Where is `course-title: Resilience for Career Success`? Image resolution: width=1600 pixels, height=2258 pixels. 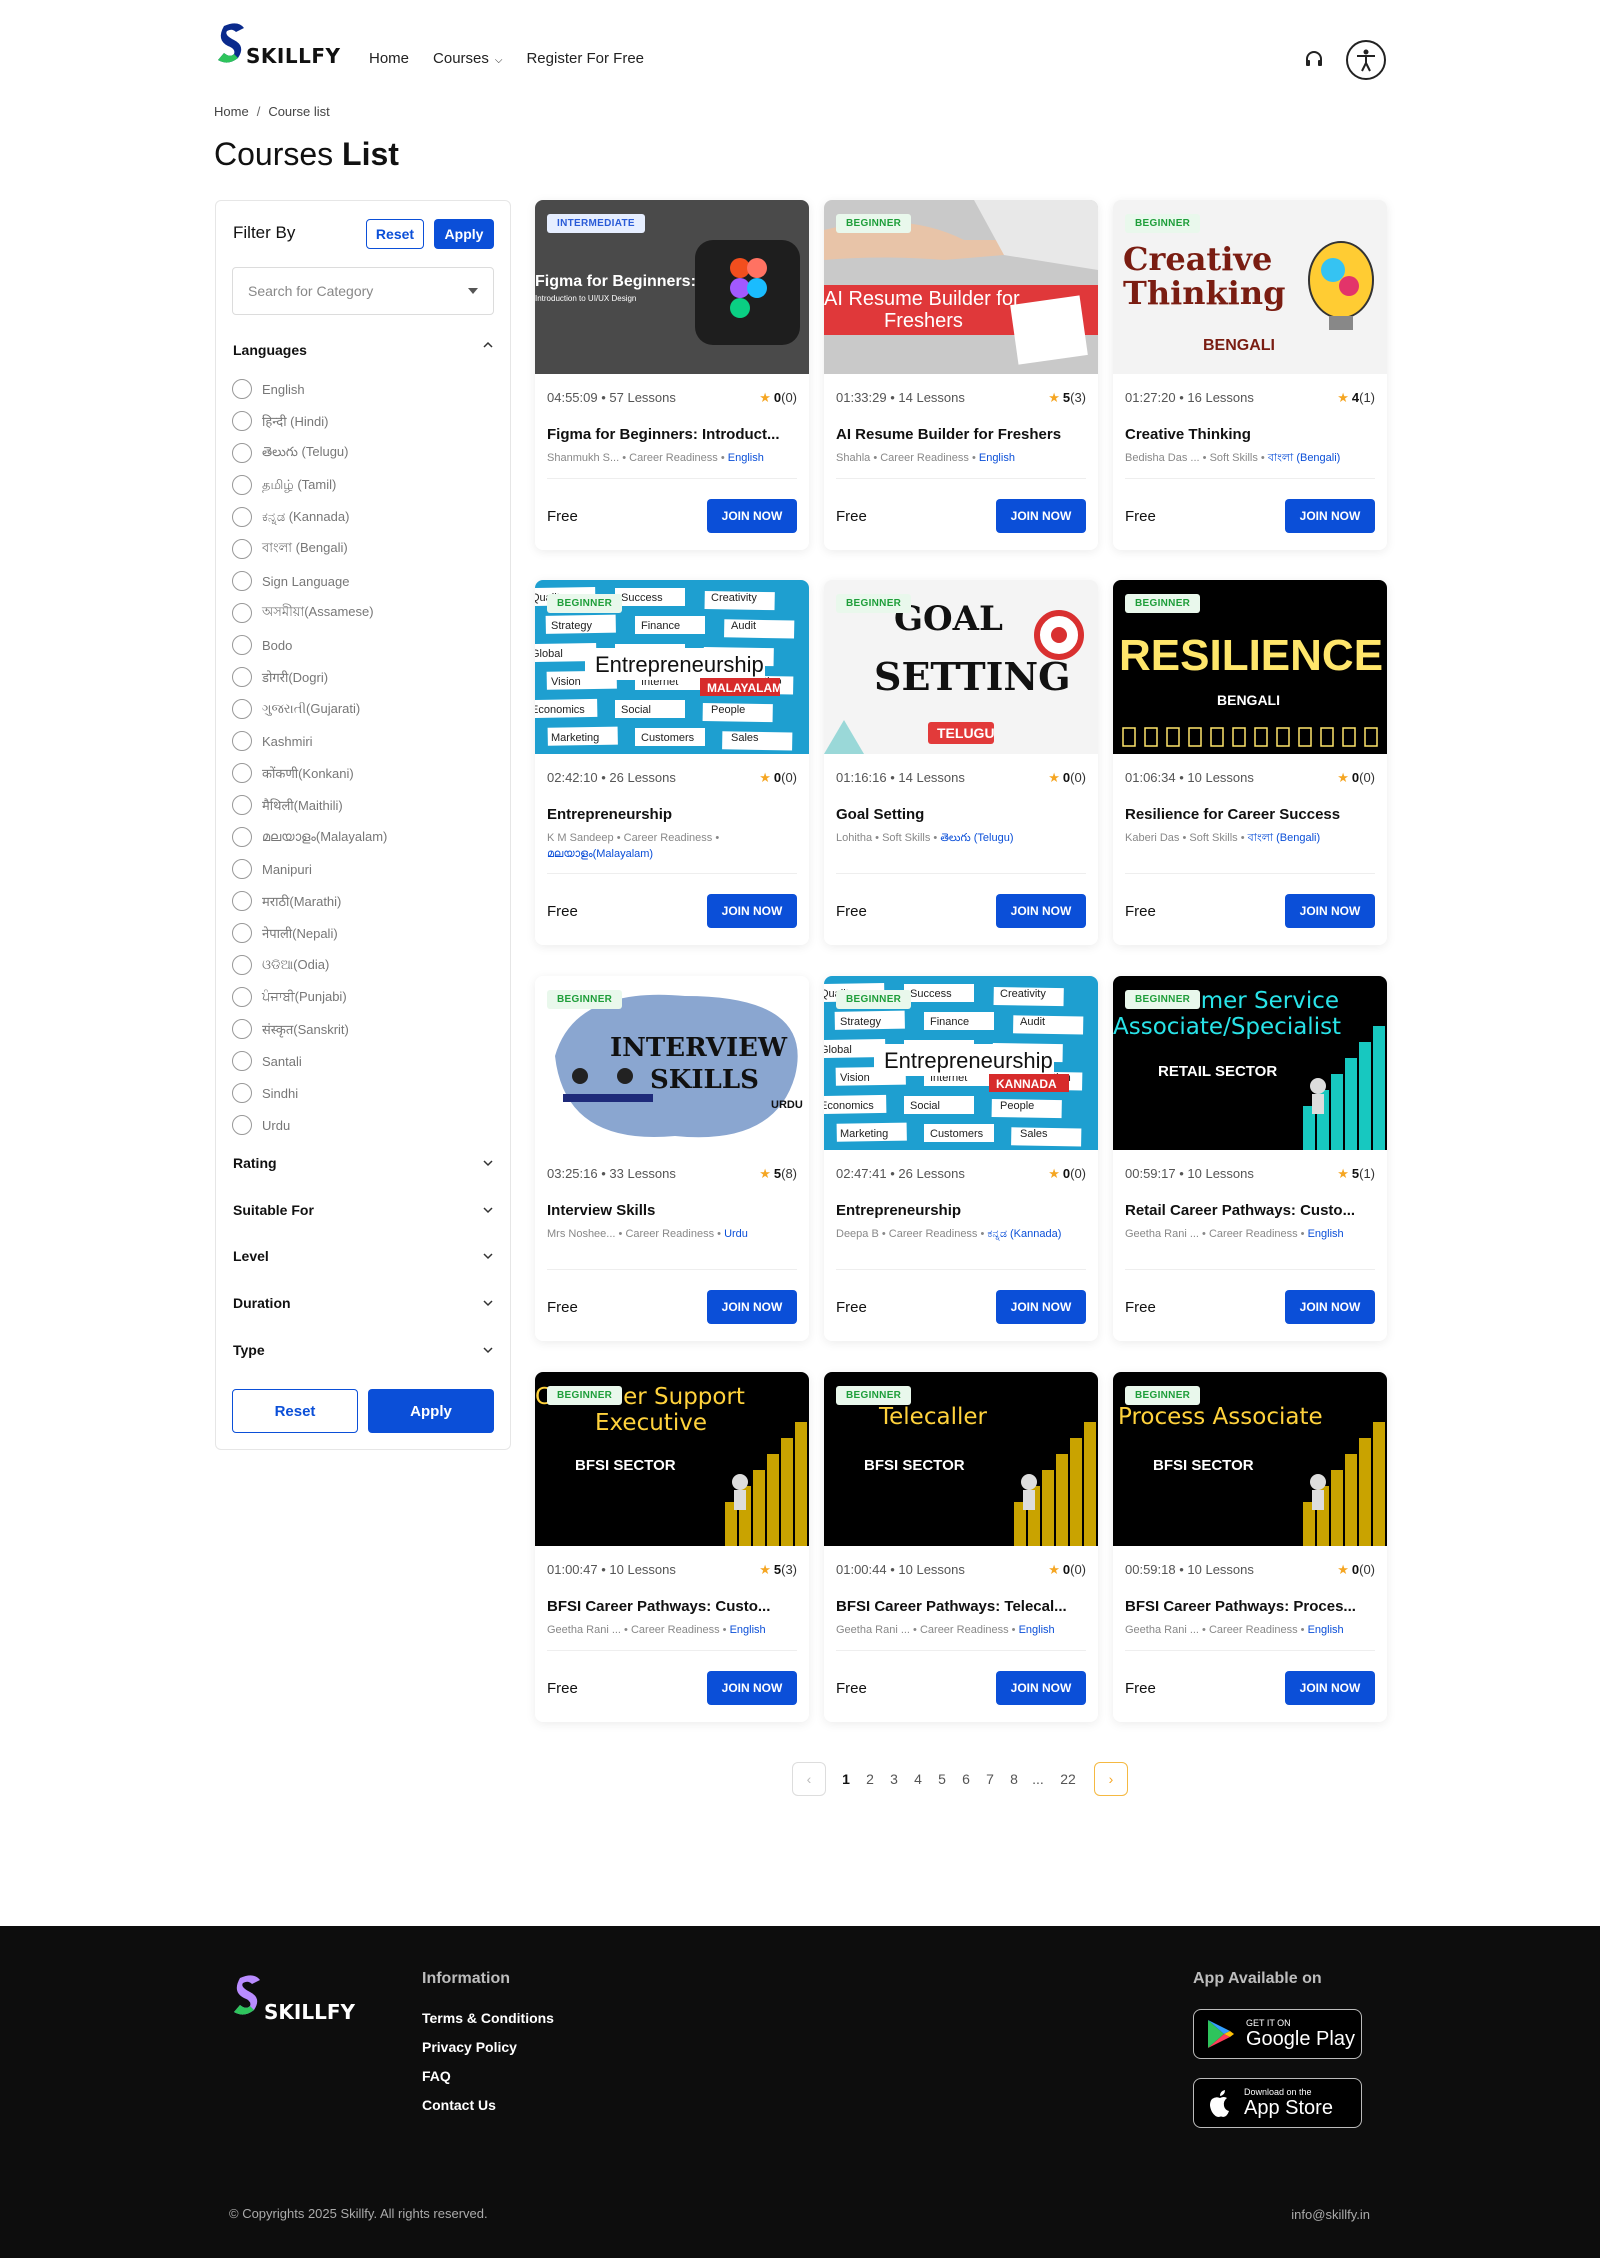
course-title: Resilience for Career Success is located at coordinates (1250, 814).